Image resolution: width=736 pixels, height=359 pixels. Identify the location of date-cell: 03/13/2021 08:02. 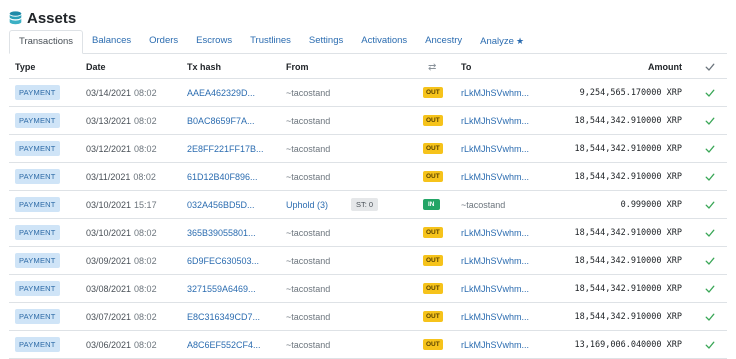
(121, 120).